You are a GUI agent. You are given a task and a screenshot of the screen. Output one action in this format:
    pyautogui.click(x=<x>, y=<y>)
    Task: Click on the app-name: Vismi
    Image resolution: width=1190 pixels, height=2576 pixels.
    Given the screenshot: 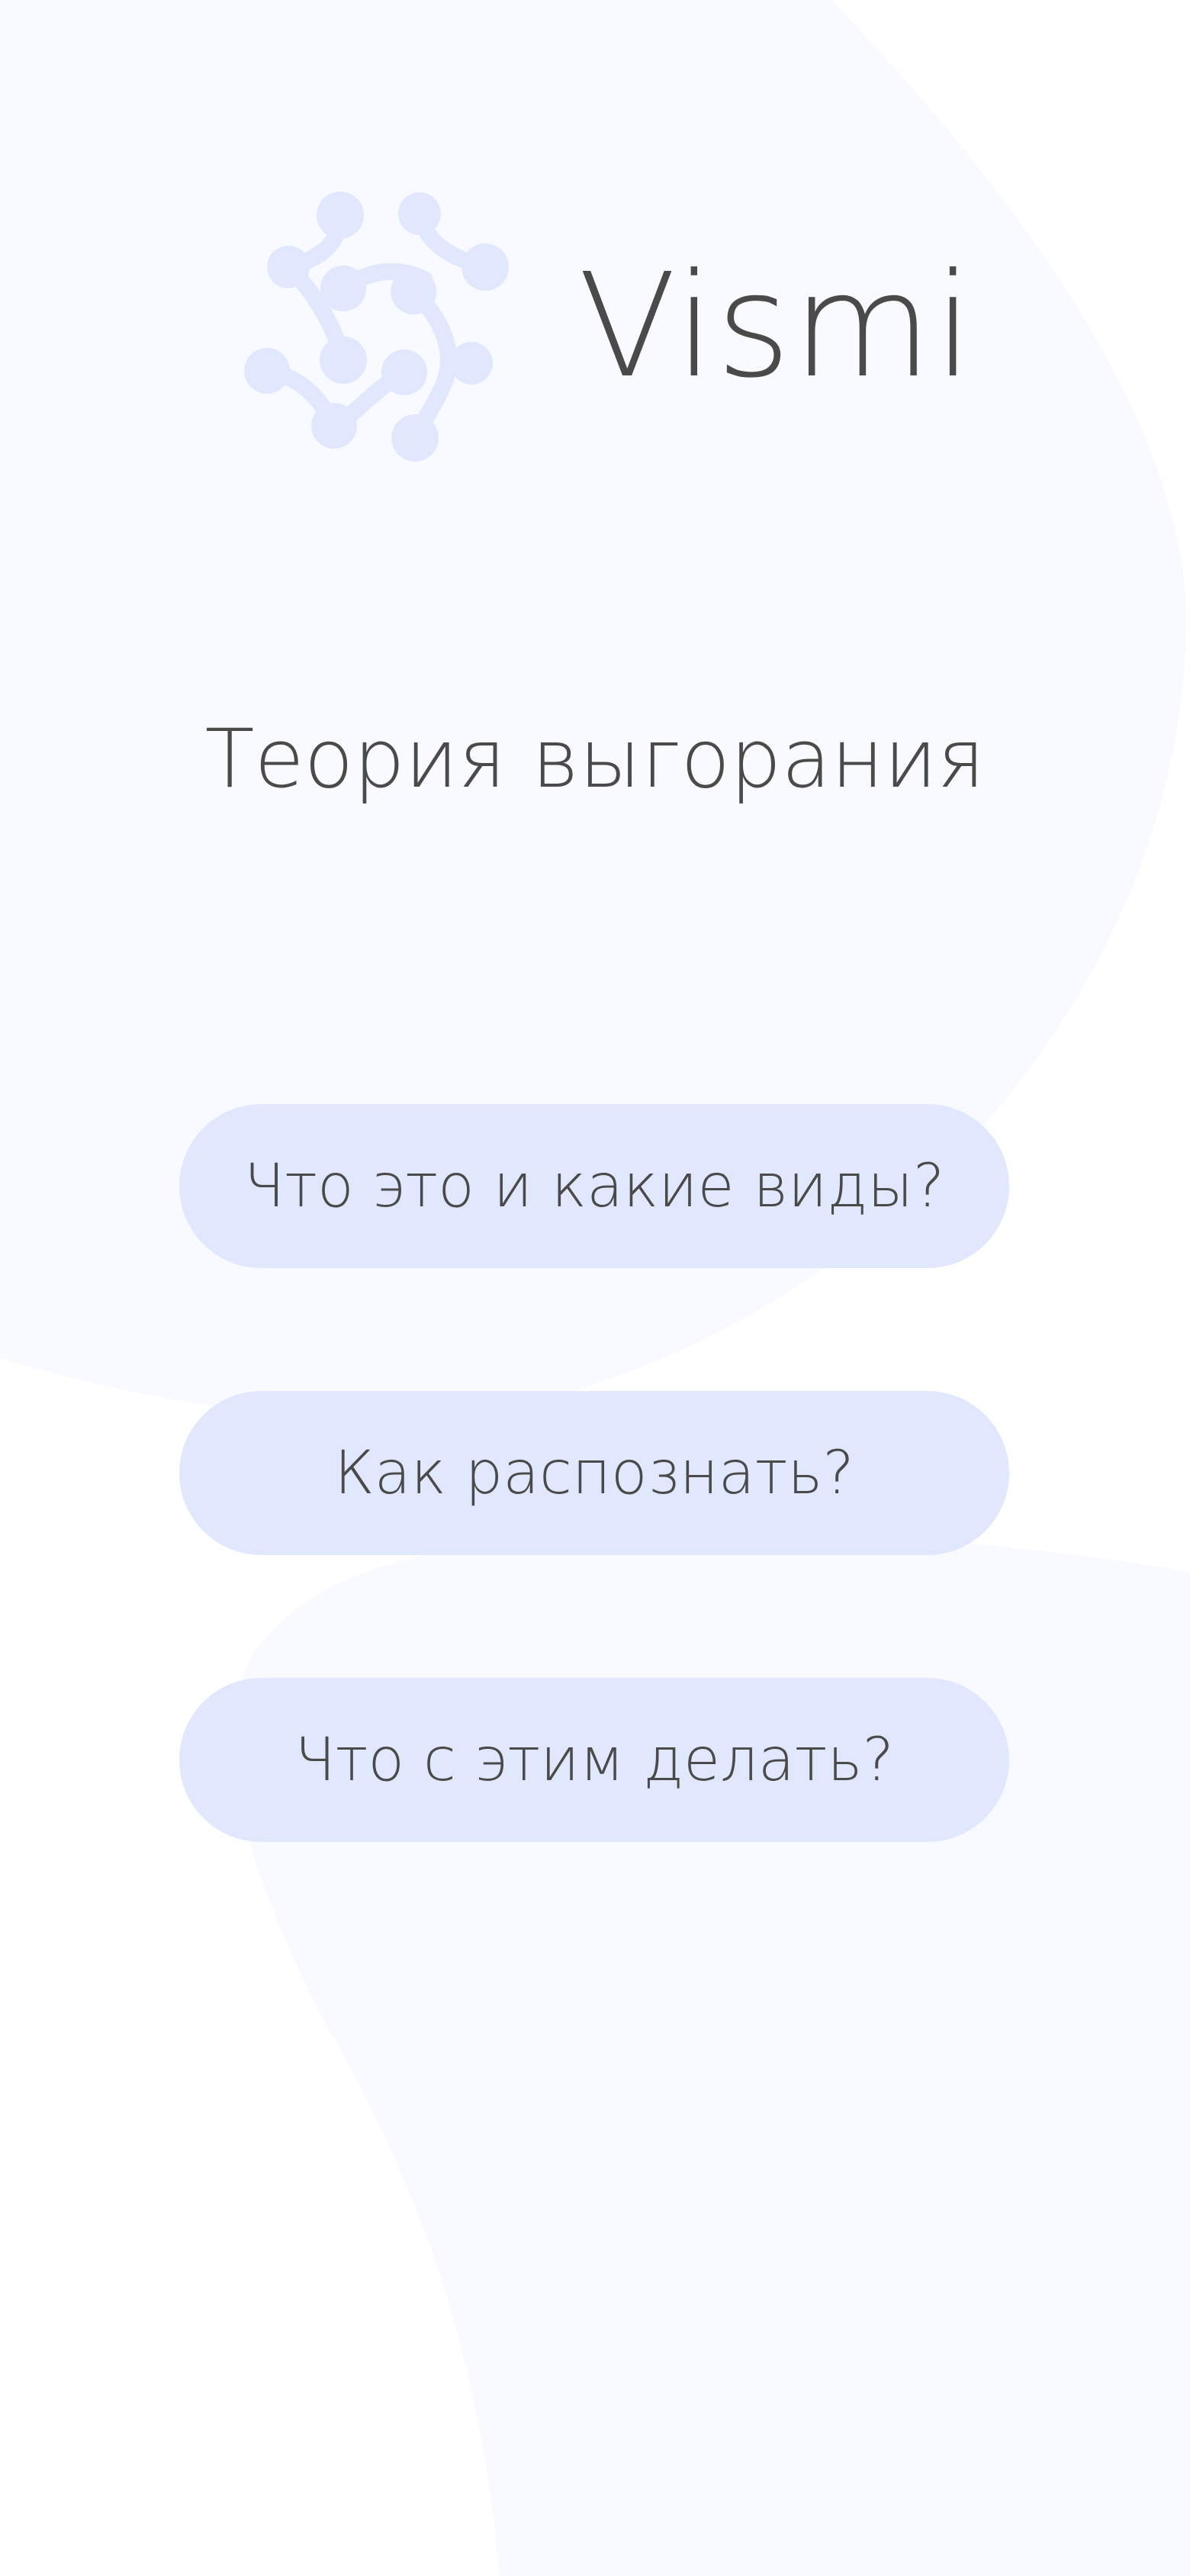 What is the action you would take?
    pyautogui.click(x=777, y=326)
    